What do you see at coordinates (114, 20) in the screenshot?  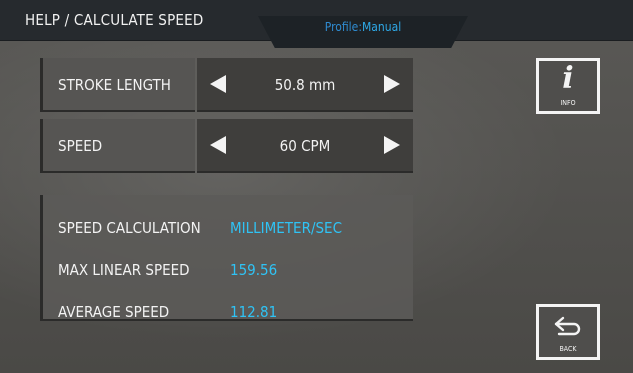 I see `page-title: HELP / CALCULATE SPEED` at bounding box center [114, 20].